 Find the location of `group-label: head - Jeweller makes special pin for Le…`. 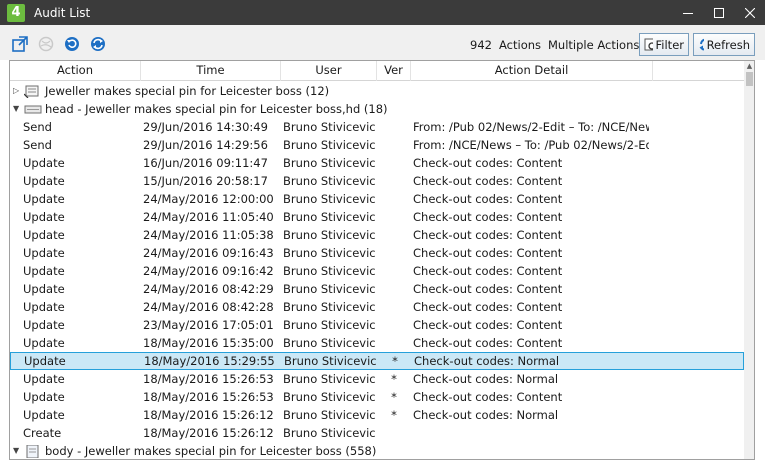

group-label: head - Jeweller makes special pin for Le… is located at coordinates (216, 109).